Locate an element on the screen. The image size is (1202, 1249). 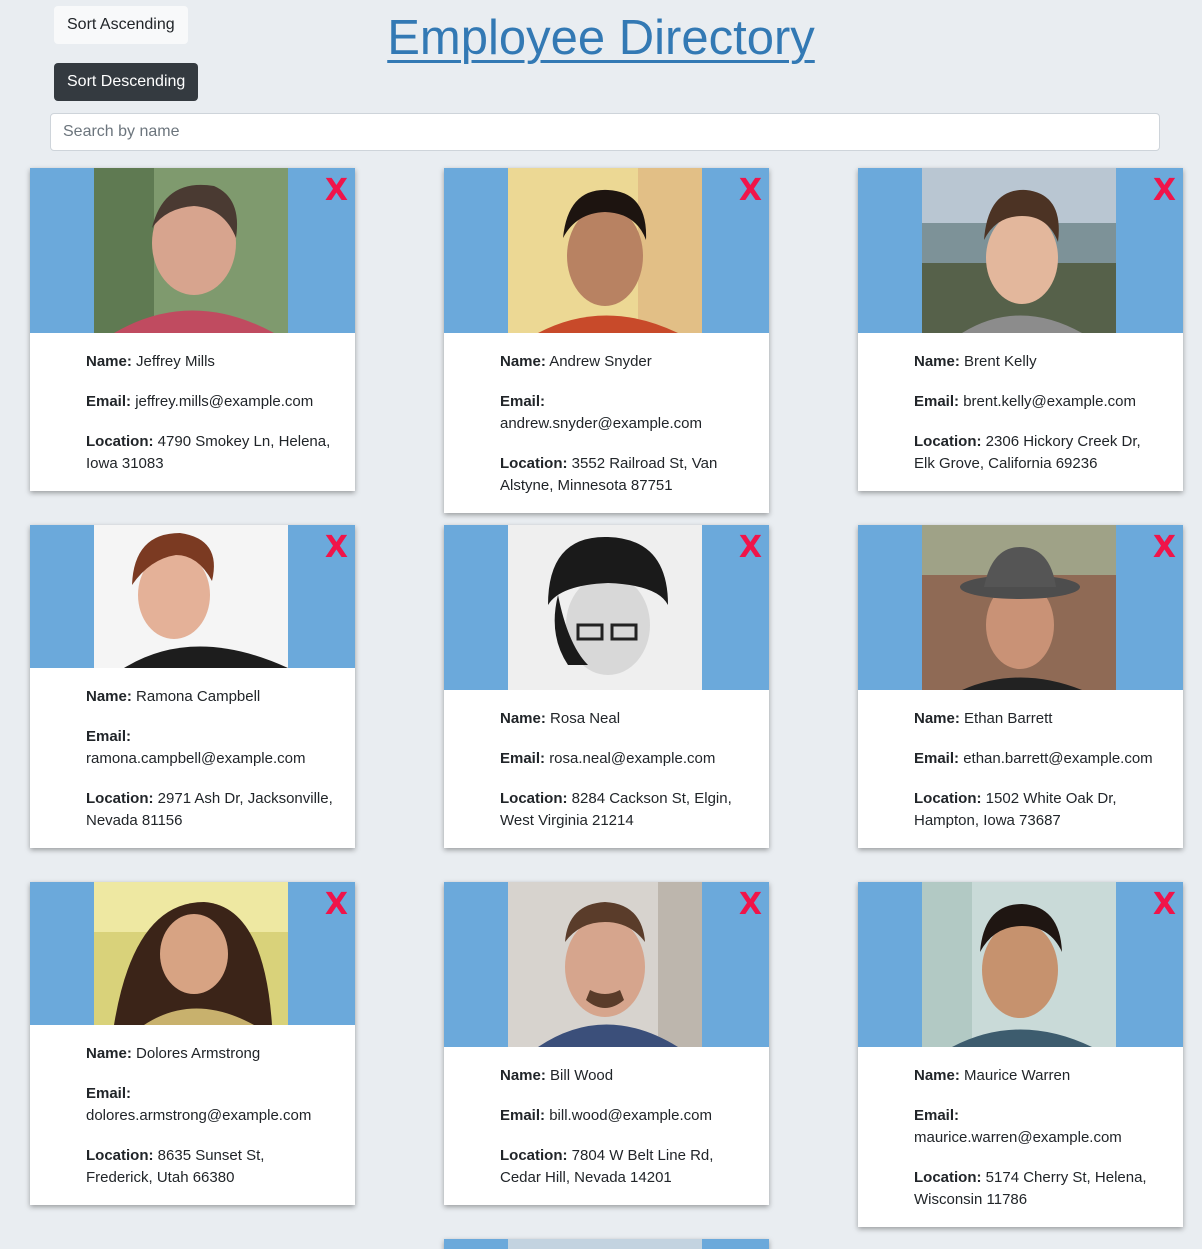
name-value: Dolores Armstrong is located at coordinates (198, 1053).